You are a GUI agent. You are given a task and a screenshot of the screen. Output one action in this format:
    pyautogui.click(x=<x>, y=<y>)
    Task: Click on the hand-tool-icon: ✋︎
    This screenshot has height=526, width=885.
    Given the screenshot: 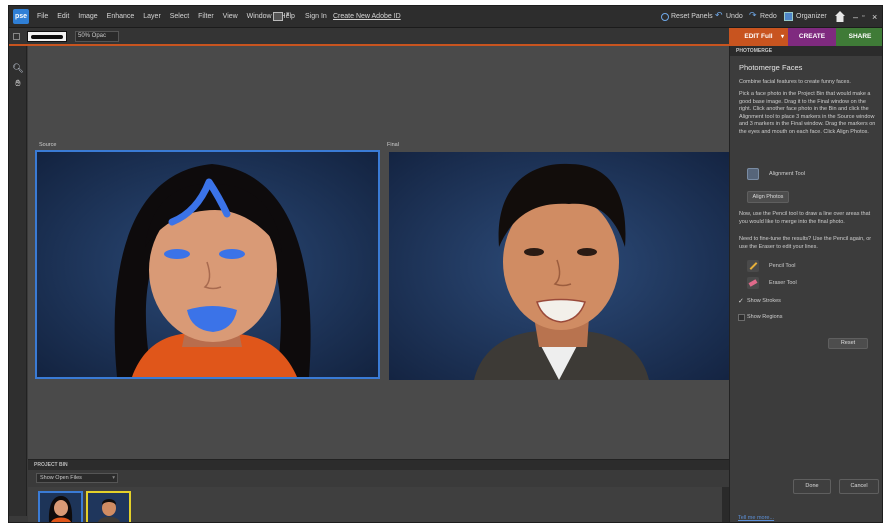 What is the action you would take?
    pyautogui.click(x=18, y=83)
    